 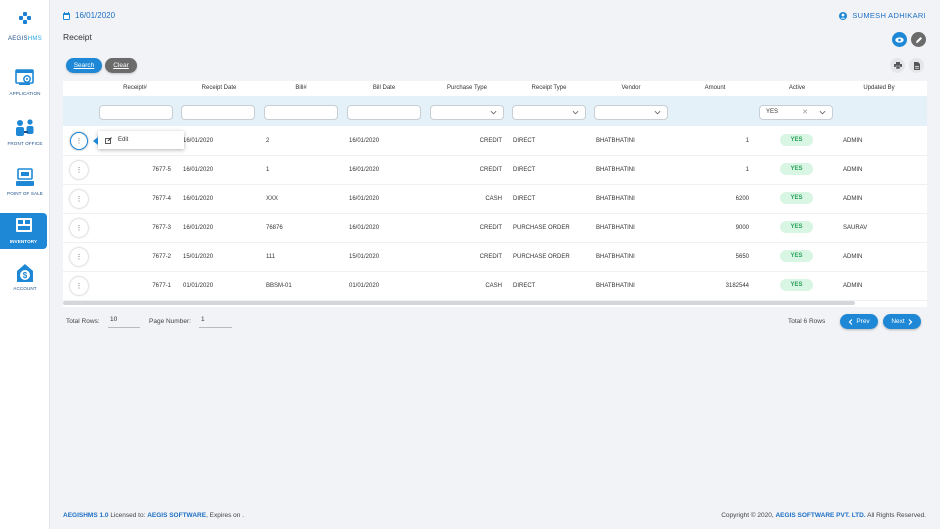 What do you see at coordinates (121, 65) in the screenshot?
I see `clear-button: Clear` at bounding box center [121, 65].